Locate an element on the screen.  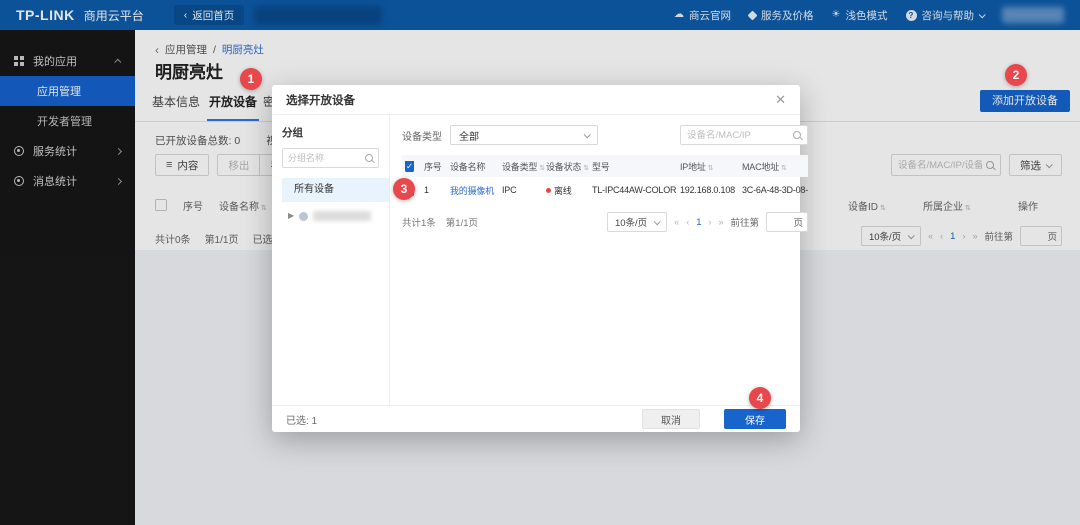
device-filter-row: 设备类型 全部 is located at coordinates (605, 135).